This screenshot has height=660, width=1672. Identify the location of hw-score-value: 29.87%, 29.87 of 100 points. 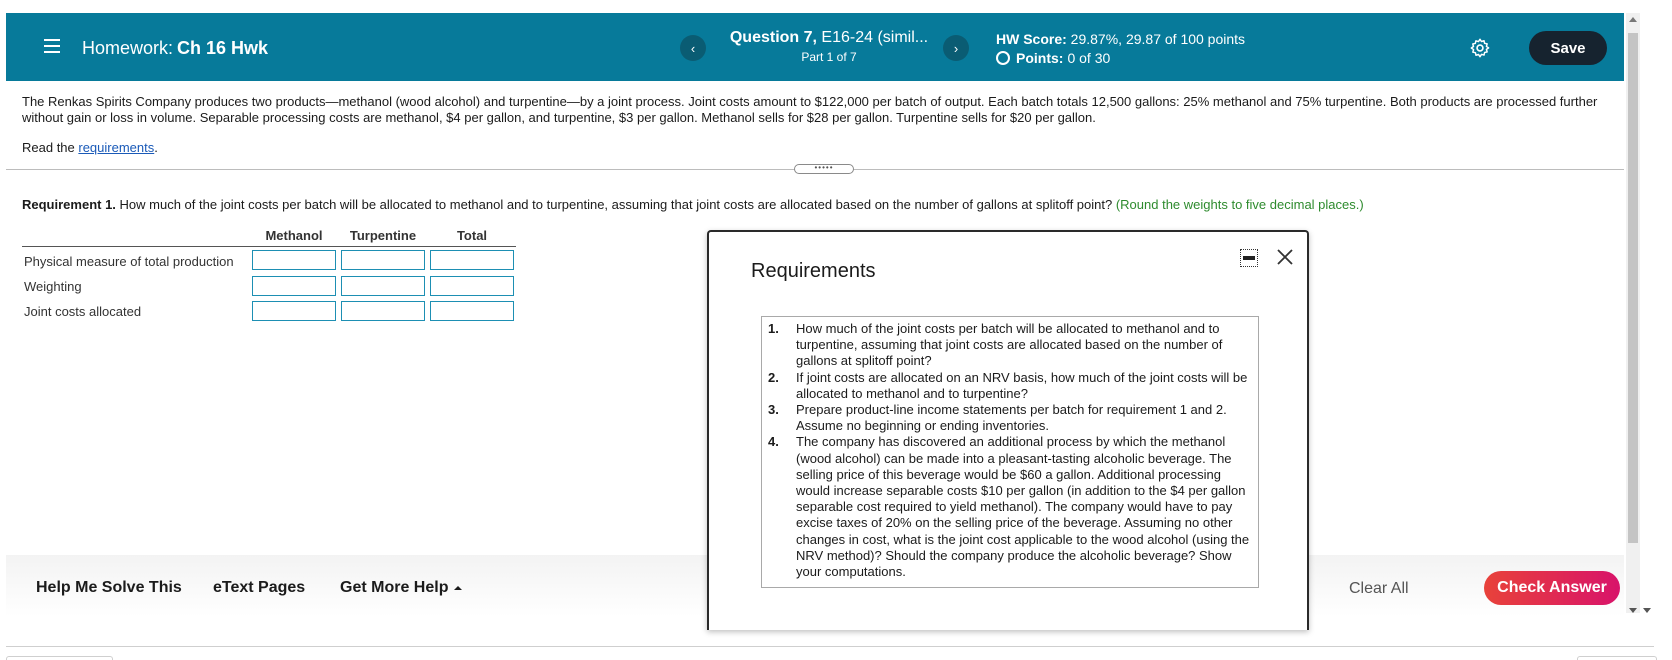
(1156, 39).